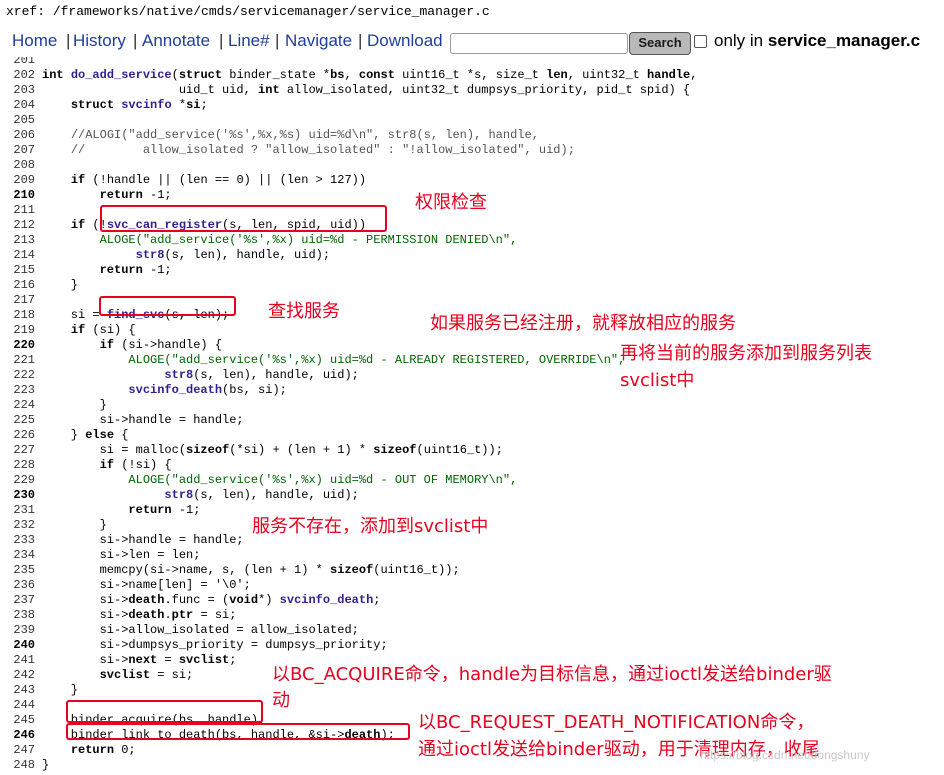 The image size is (944, 775). Describe the element at coordinates (583, 323) in the screenshot. I see `annotation-already-registered: 如果服务已经注册，就释放相应的服务` at that location.